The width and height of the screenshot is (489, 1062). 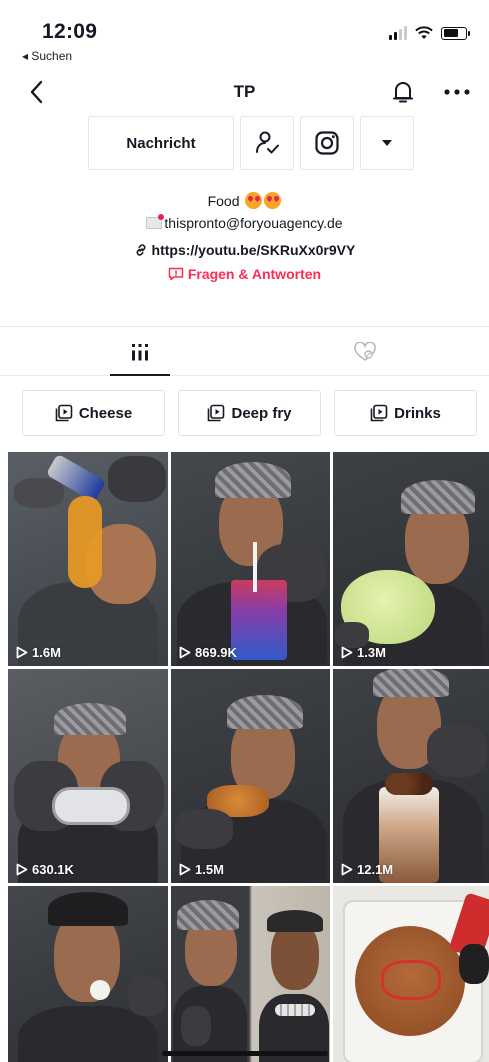 I want to click on grid-icon, so click(x=140, y=352).